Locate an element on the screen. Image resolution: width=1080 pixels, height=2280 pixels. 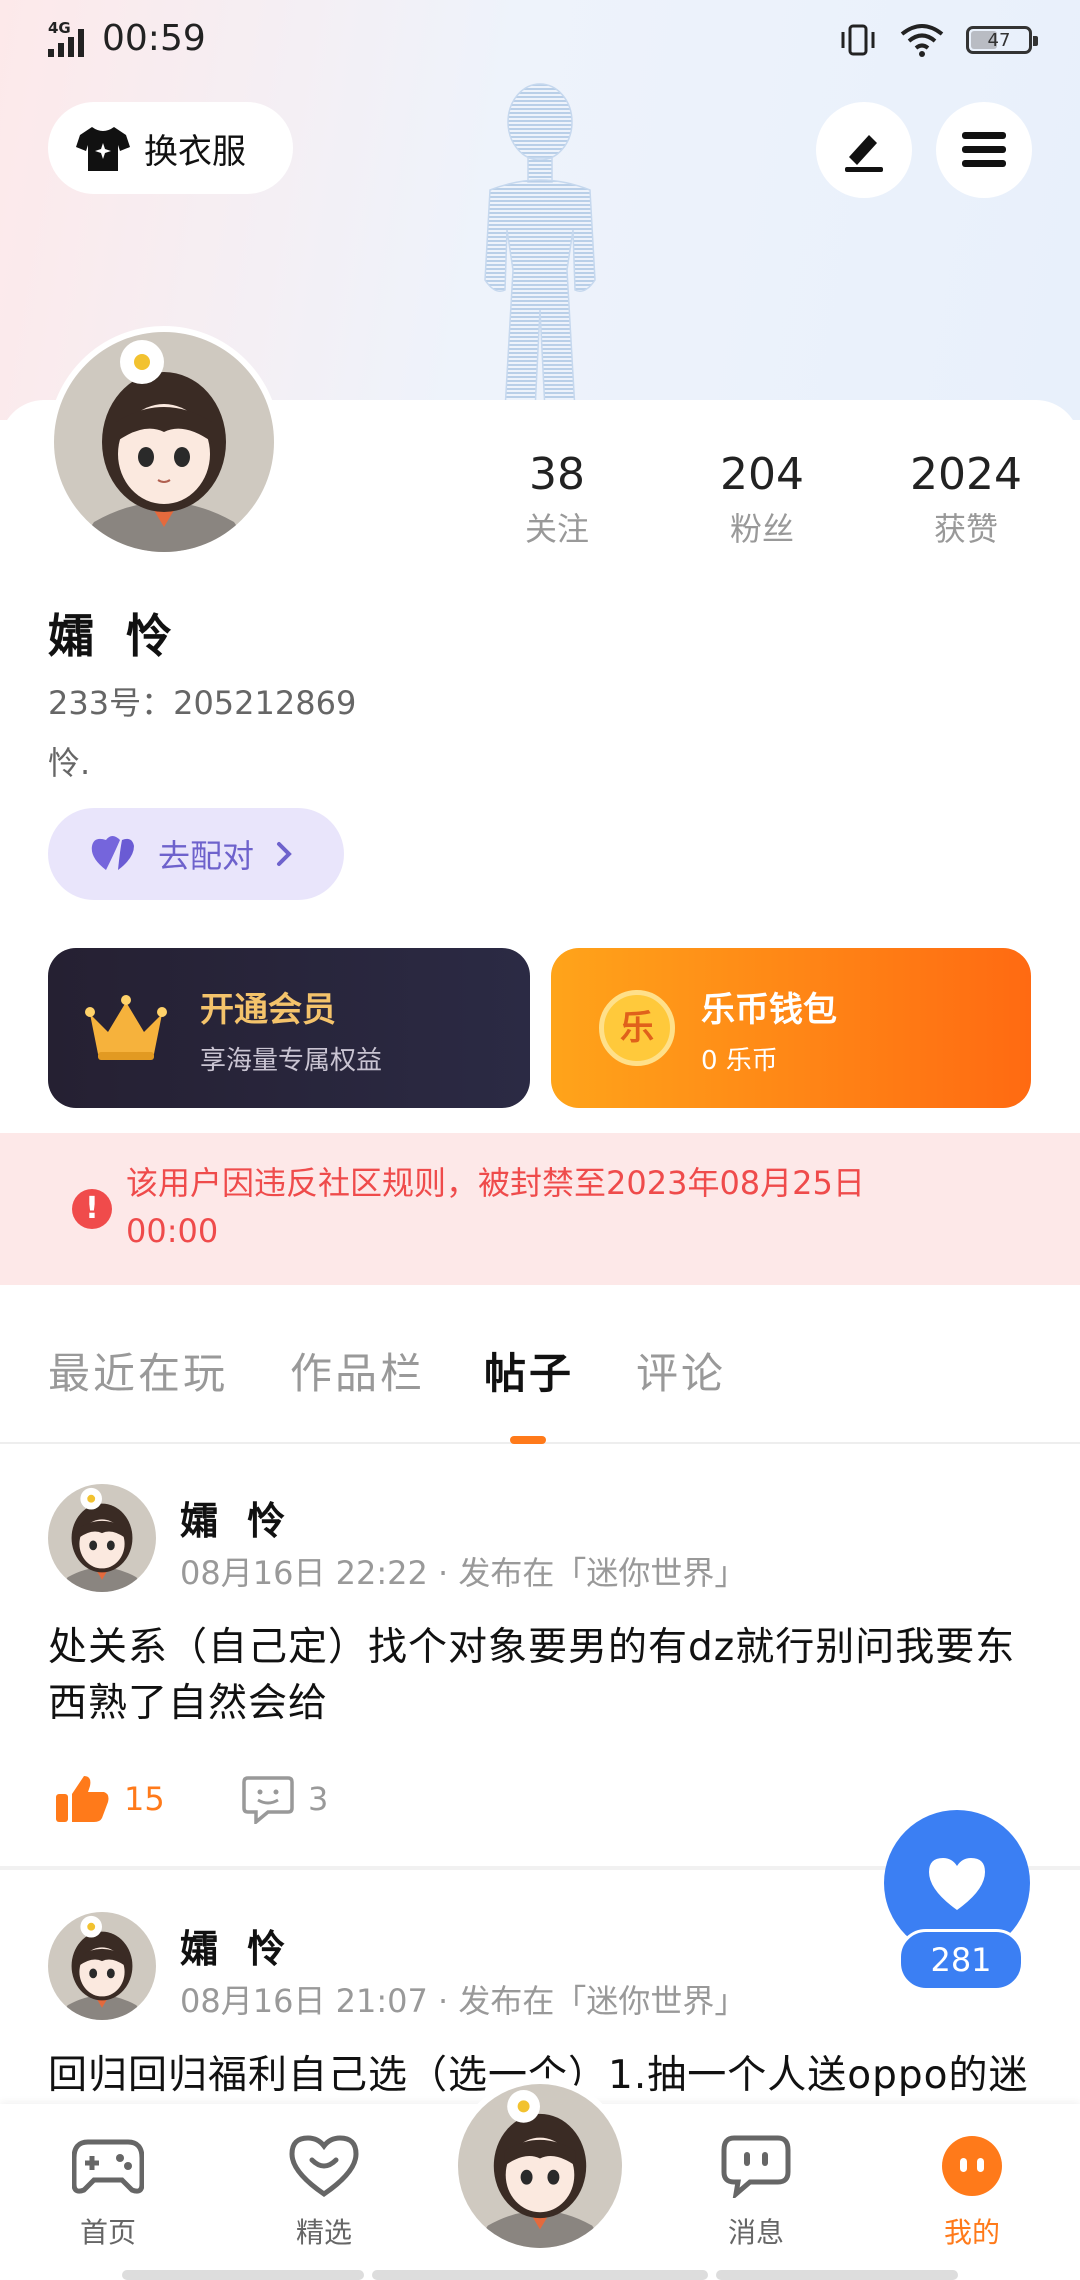
stat-likes: 2024 获赞 is located at coordinates (966, 500).